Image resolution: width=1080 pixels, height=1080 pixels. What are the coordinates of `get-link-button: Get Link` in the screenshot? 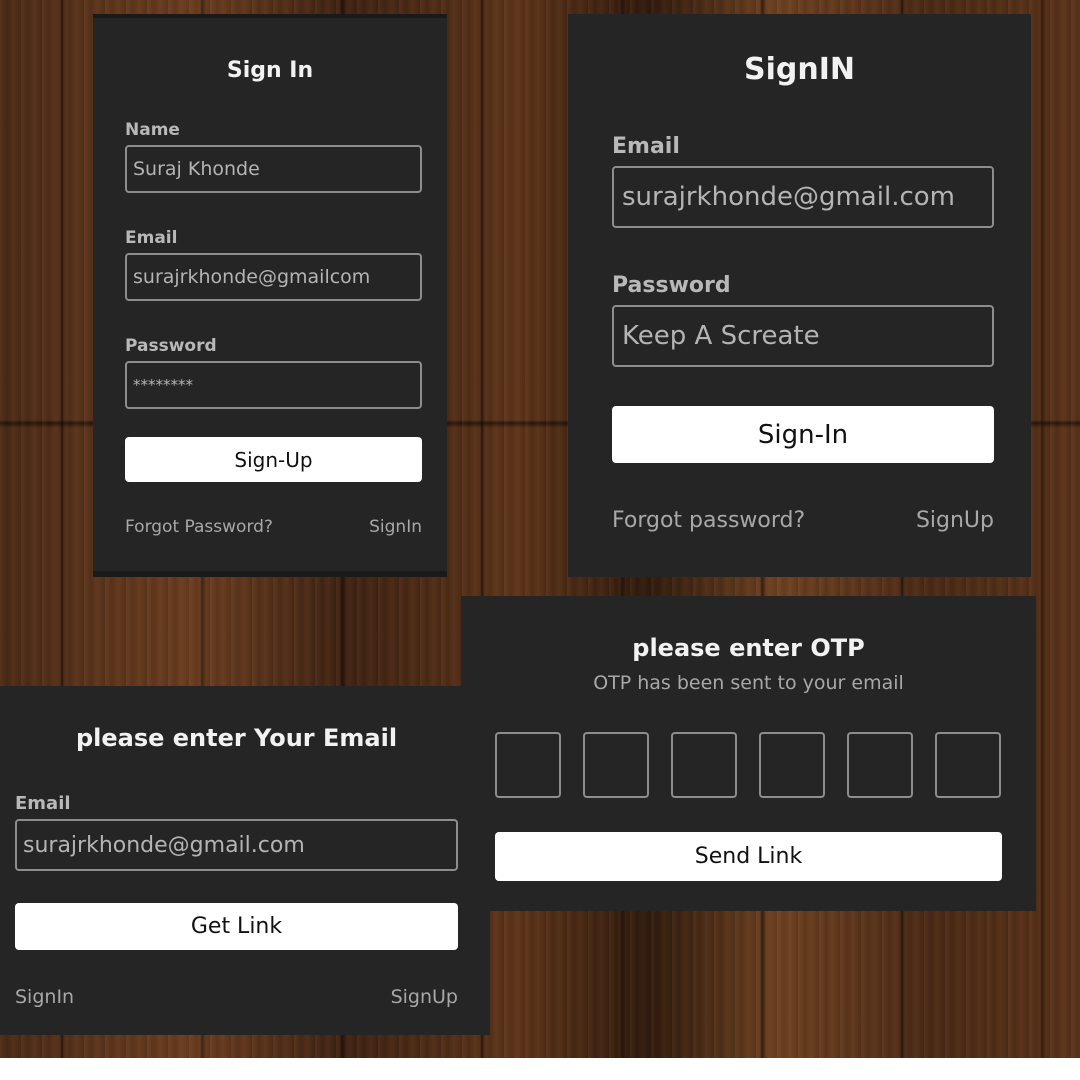 It's located at (236, 926).